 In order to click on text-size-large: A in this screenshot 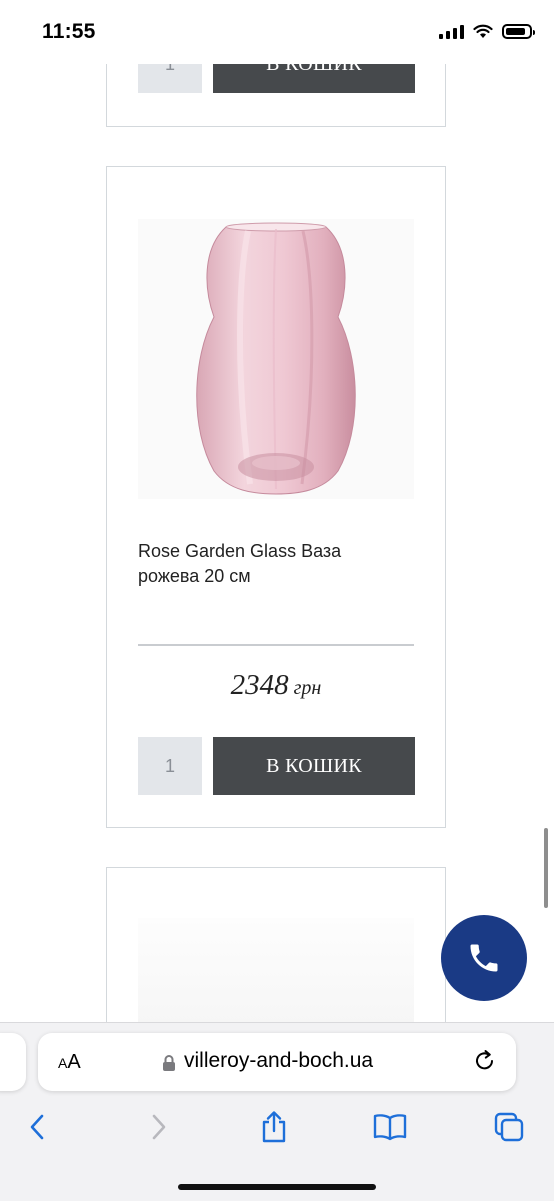, I will do `click(74, 1062)`.